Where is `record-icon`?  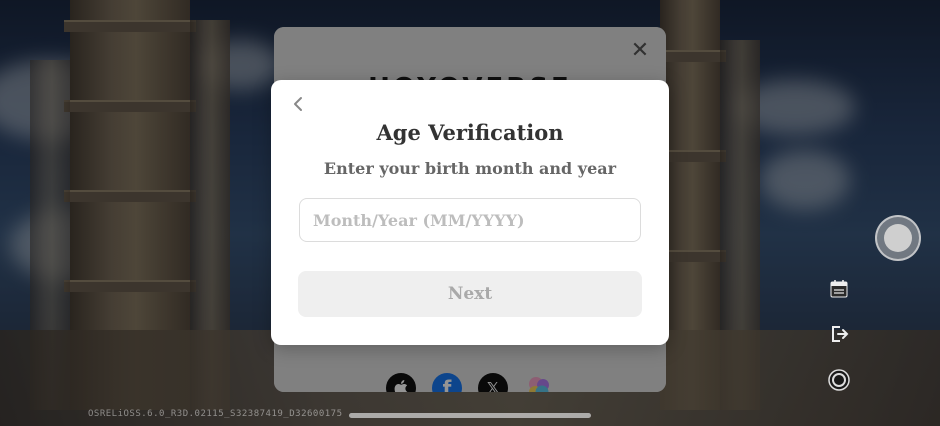
record-icon is located at coordinates (839, 380).